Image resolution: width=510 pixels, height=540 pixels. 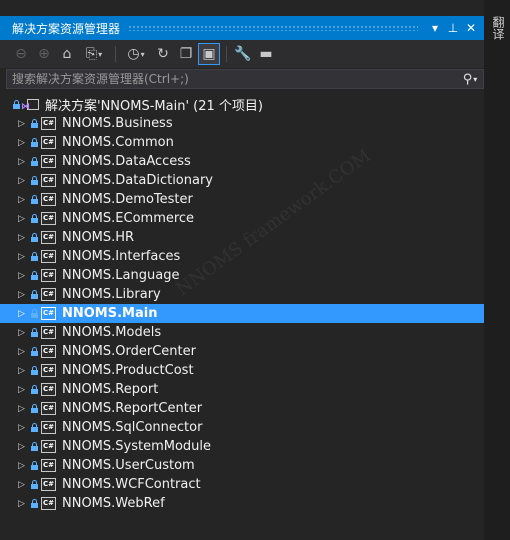 I want to click on project-node: ▷ C# NNOMS.Language, so click(x=242, y=275).